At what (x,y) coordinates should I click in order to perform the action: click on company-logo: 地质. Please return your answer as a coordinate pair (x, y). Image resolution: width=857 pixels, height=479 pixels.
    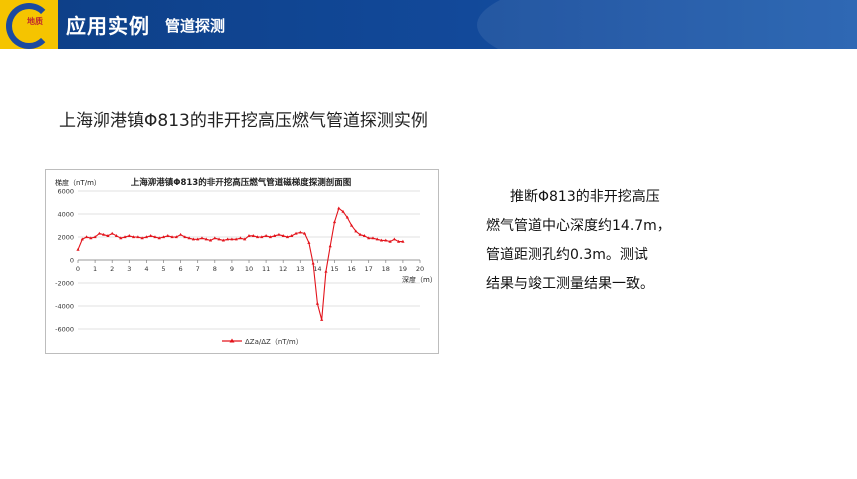
    Looking at the image, I should click on (29, 24).